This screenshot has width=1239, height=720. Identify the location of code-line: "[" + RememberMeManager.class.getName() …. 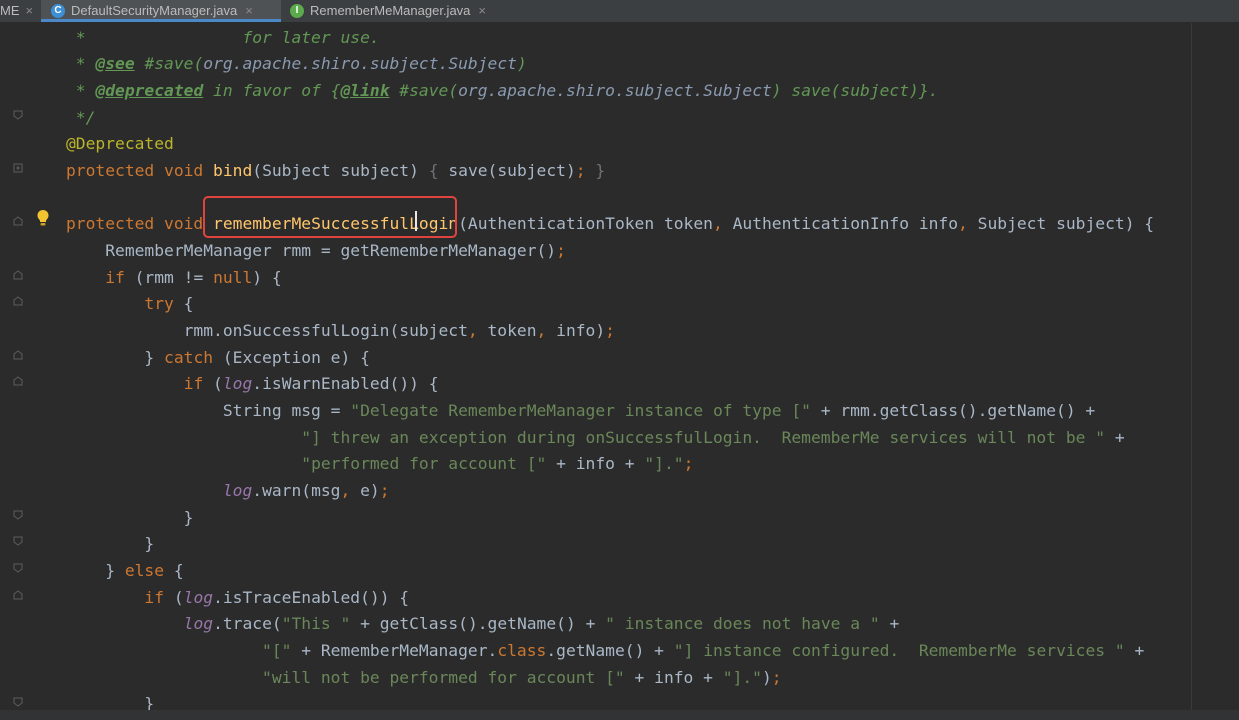
(703, 650).